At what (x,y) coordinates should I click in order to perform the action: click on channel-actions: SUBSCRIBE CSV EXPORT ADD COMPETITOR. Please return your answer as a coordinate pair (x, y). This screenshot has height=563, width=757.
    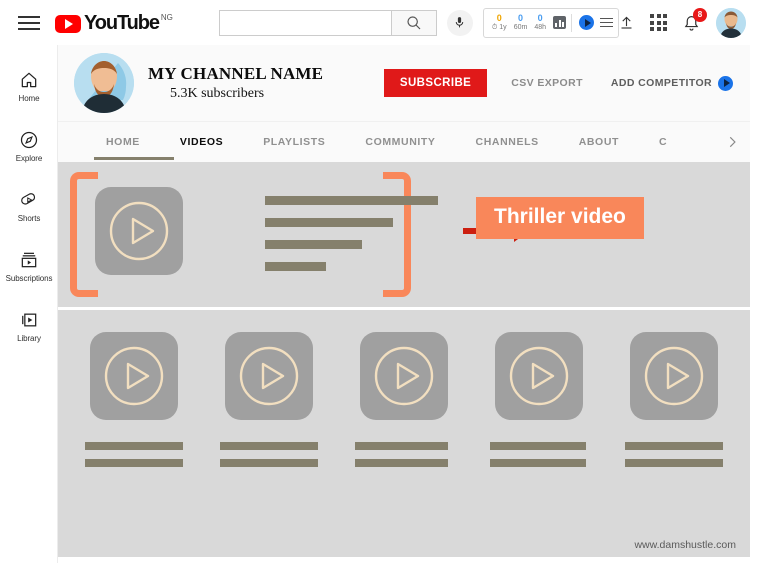
    Looking at the image, I should click on (570, 83).